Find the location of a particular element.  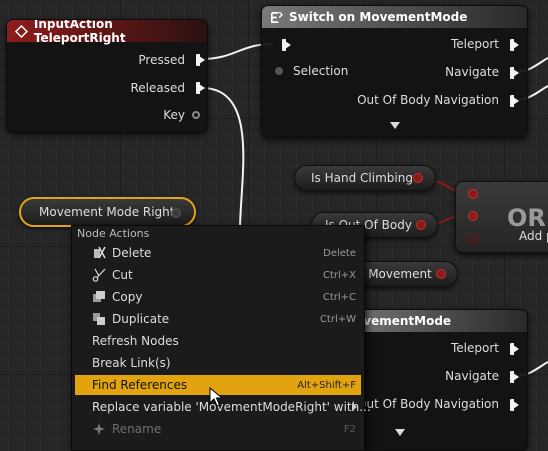

copy-icon is located at coordinates (99, 297).